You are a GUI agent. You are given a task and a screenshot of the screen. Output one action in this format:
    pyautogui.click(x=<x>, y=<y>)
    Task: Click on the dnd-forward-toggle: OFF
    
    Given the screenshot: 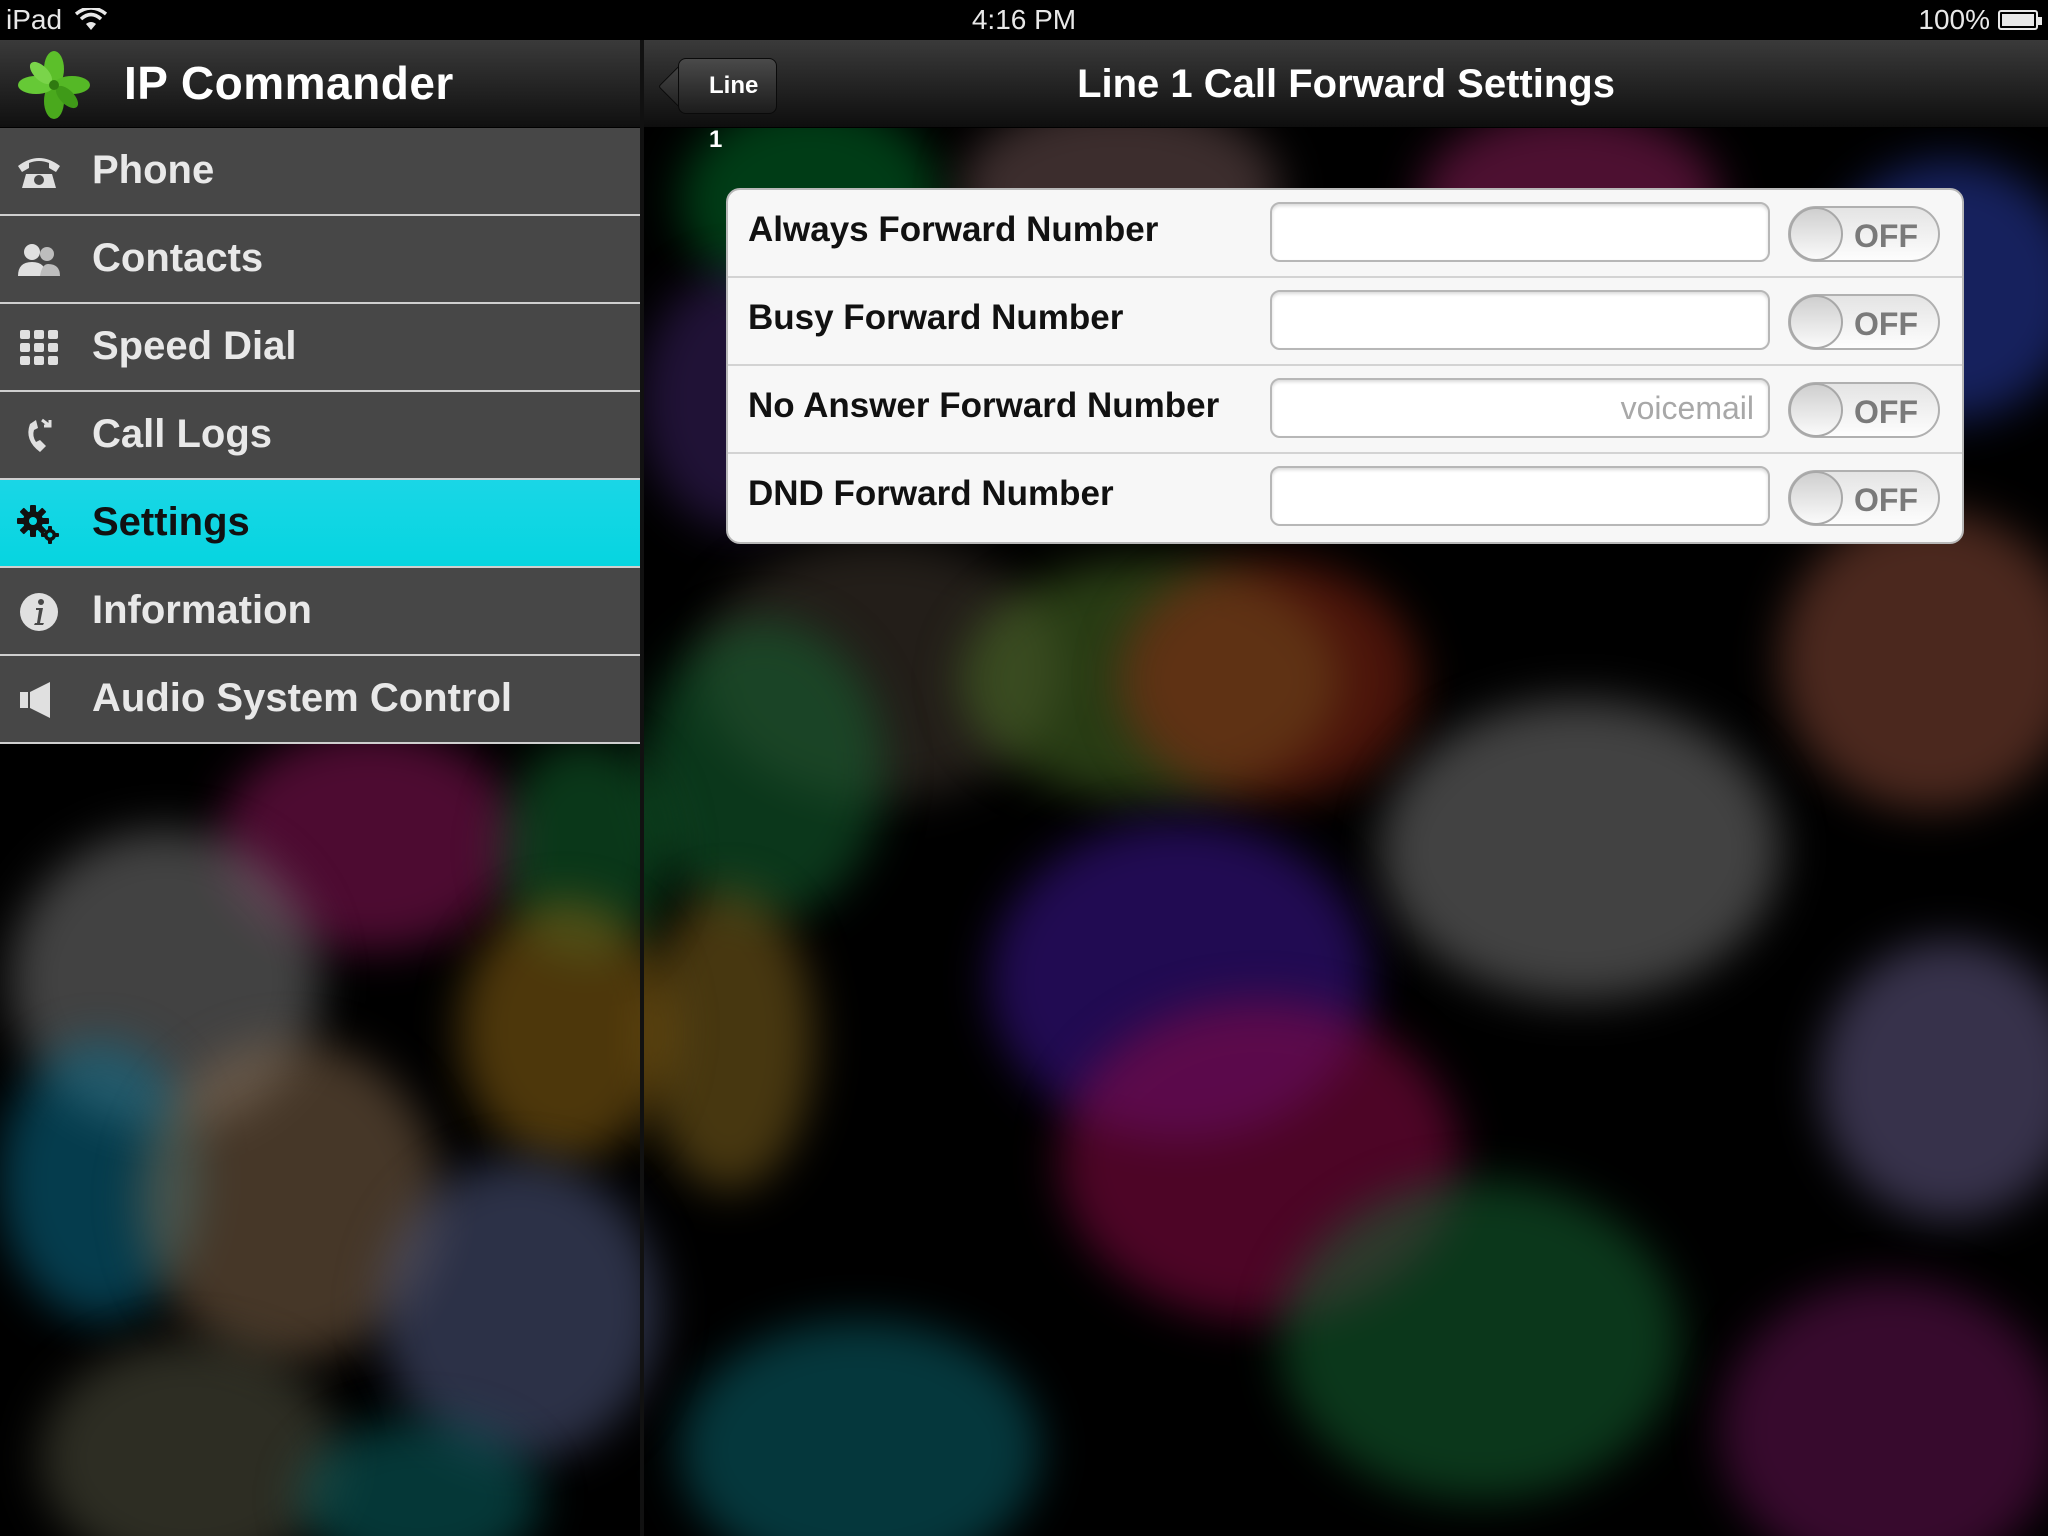 What is the action you would take?
    pyautogui.click(x=1864, y=498)
    